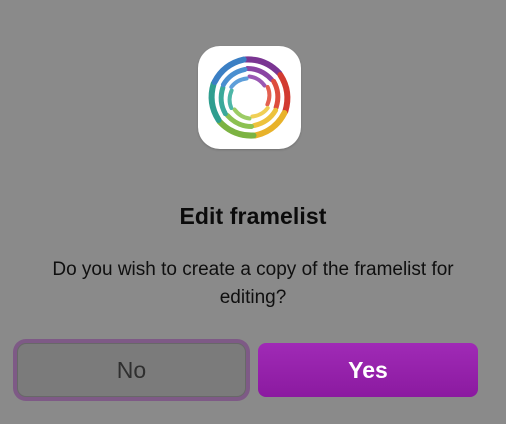 The image size is (506, 424). I want to click on no-button: No, so click(131, 370).